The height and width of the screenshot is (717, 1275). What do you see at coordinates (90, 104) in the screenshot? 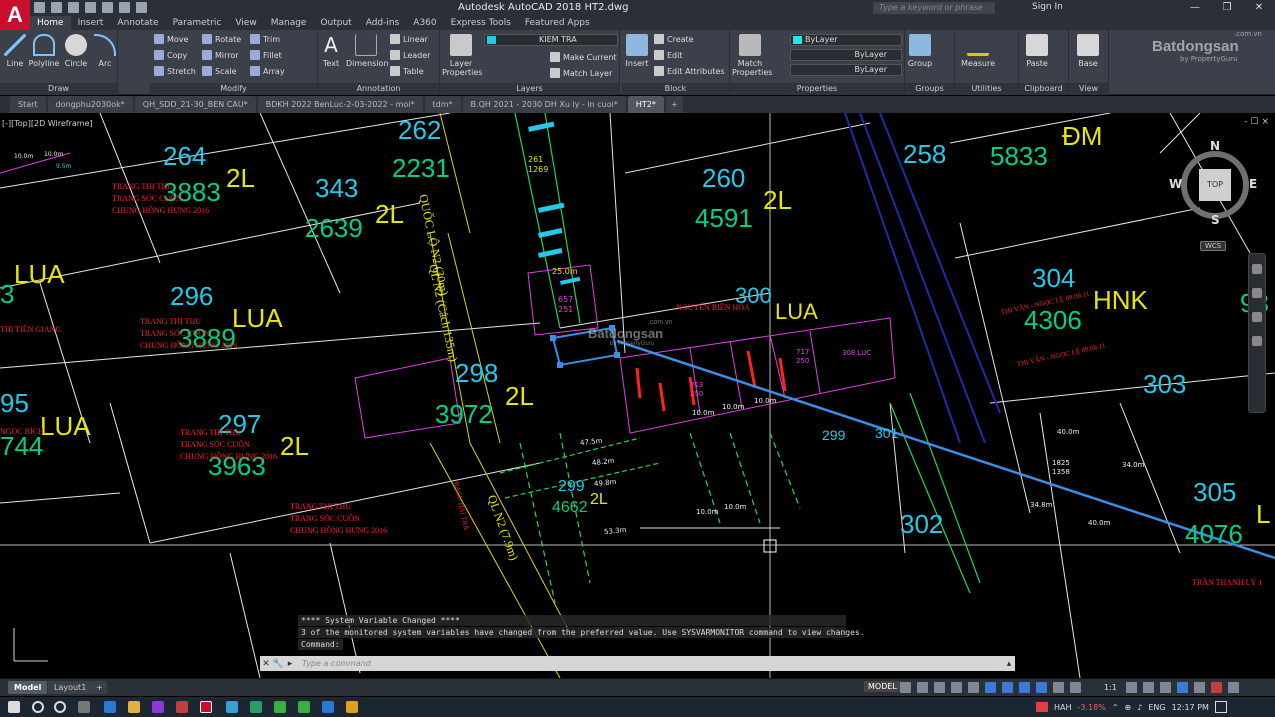
I see `doc-tab: dongphu2030ok*` at bounding box center [90, 104].